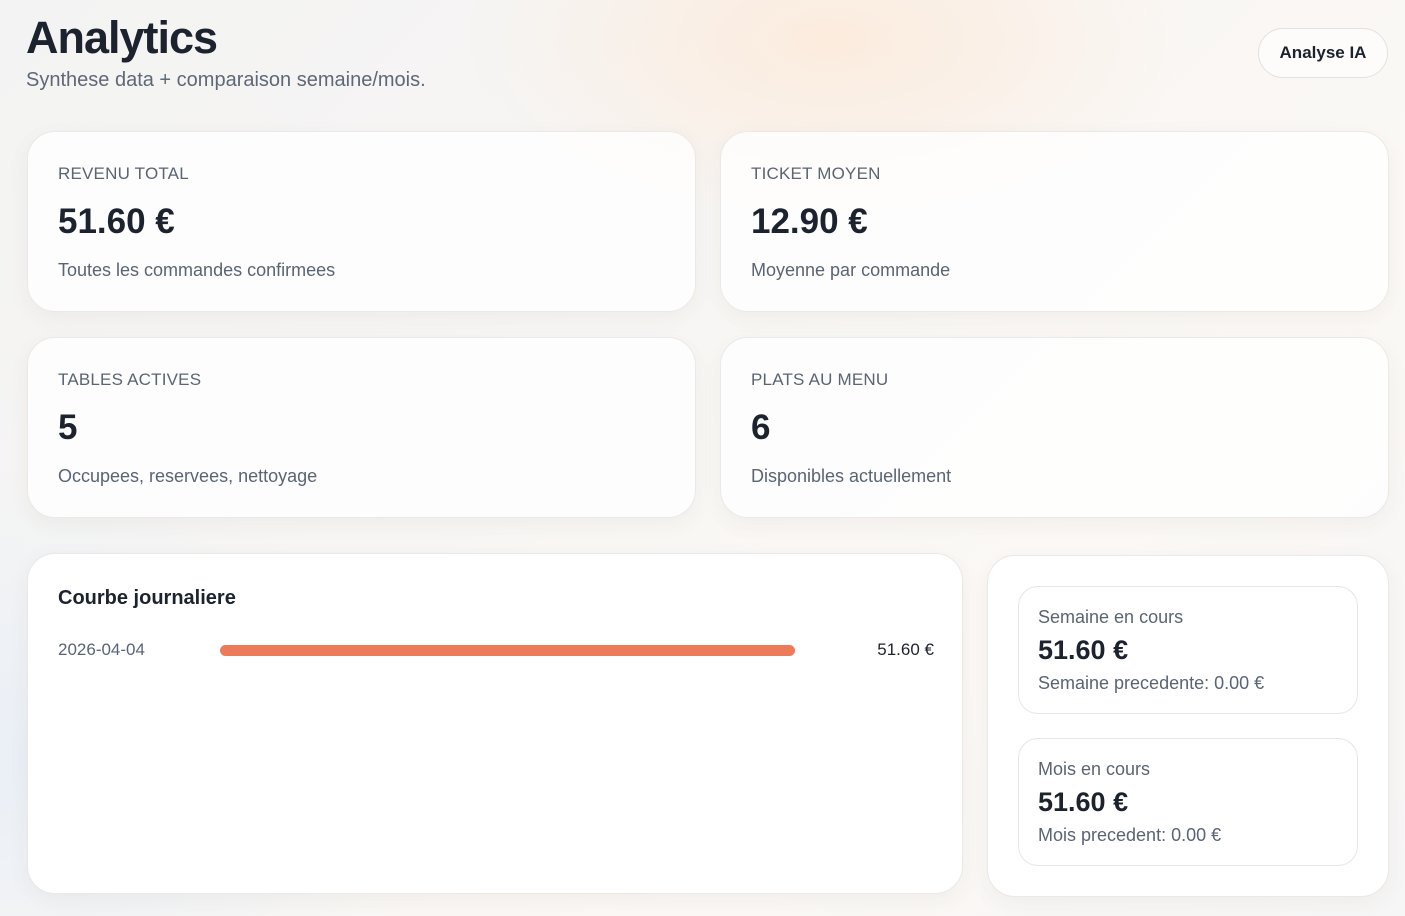  I want to click on active-tables-label: TABLES ACTIVES, so click(130, 379).